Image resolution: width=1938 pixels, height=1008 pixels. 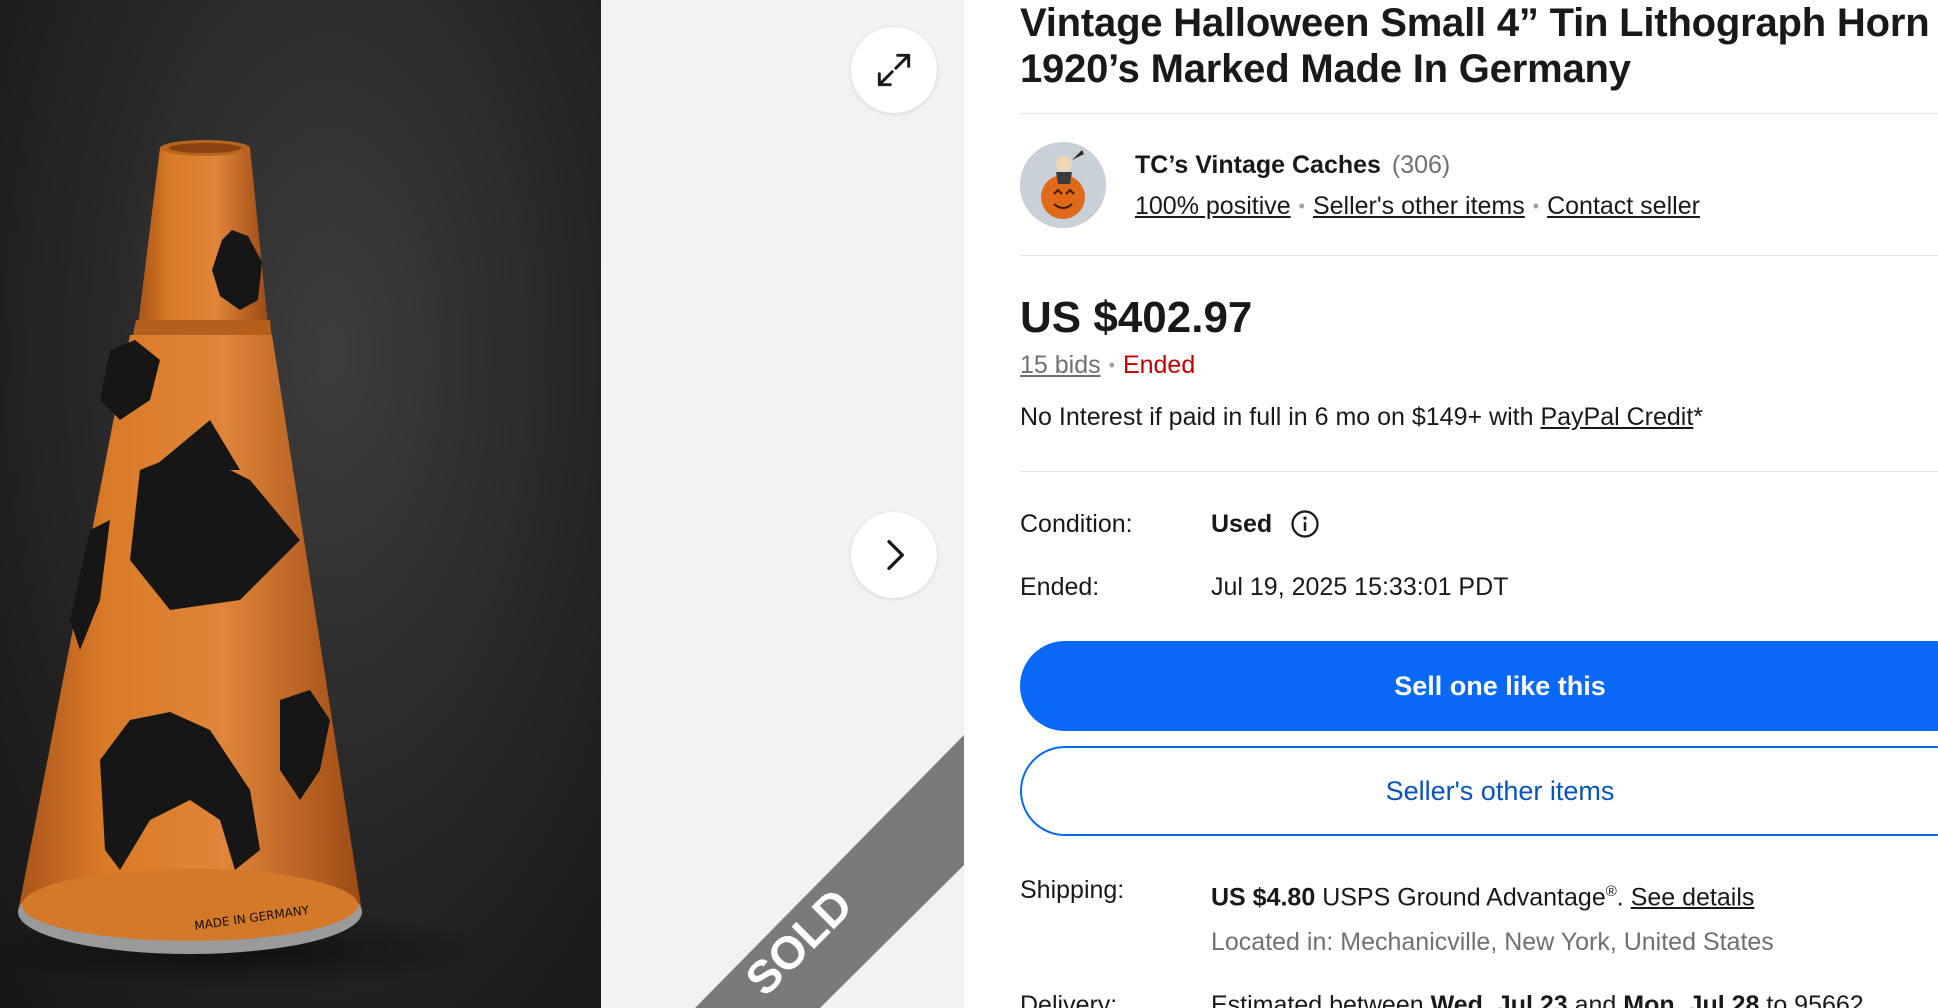 What do you see at coordinates (1305, 524) in the screenshot?
I see `info-icon` at bounding box center [1305, 524].